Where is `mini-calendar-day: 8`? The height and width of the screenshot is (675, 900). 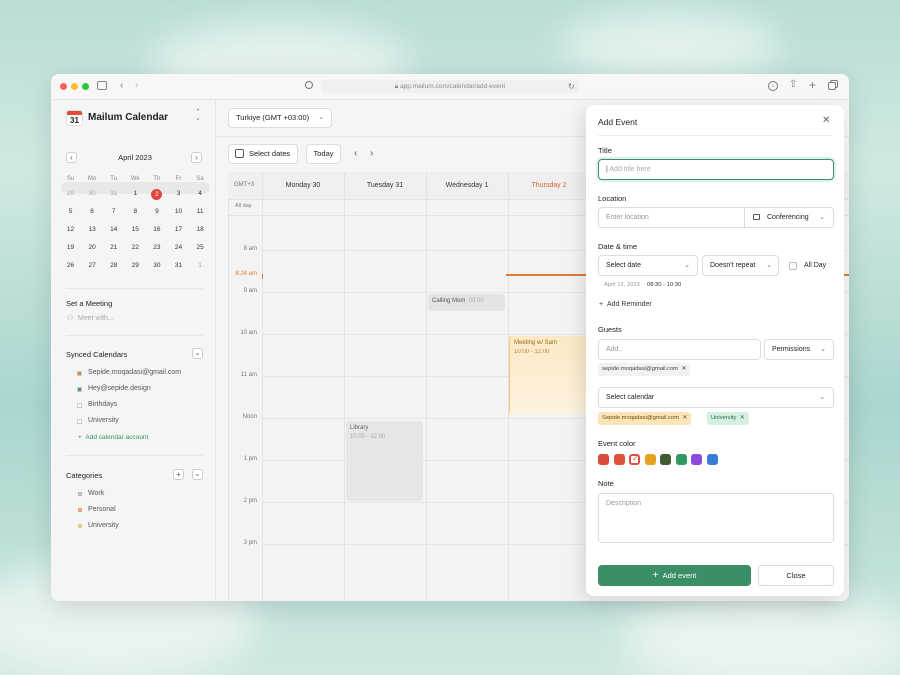 mini-calendar-day: 8 is located at coordinates (135, 212).